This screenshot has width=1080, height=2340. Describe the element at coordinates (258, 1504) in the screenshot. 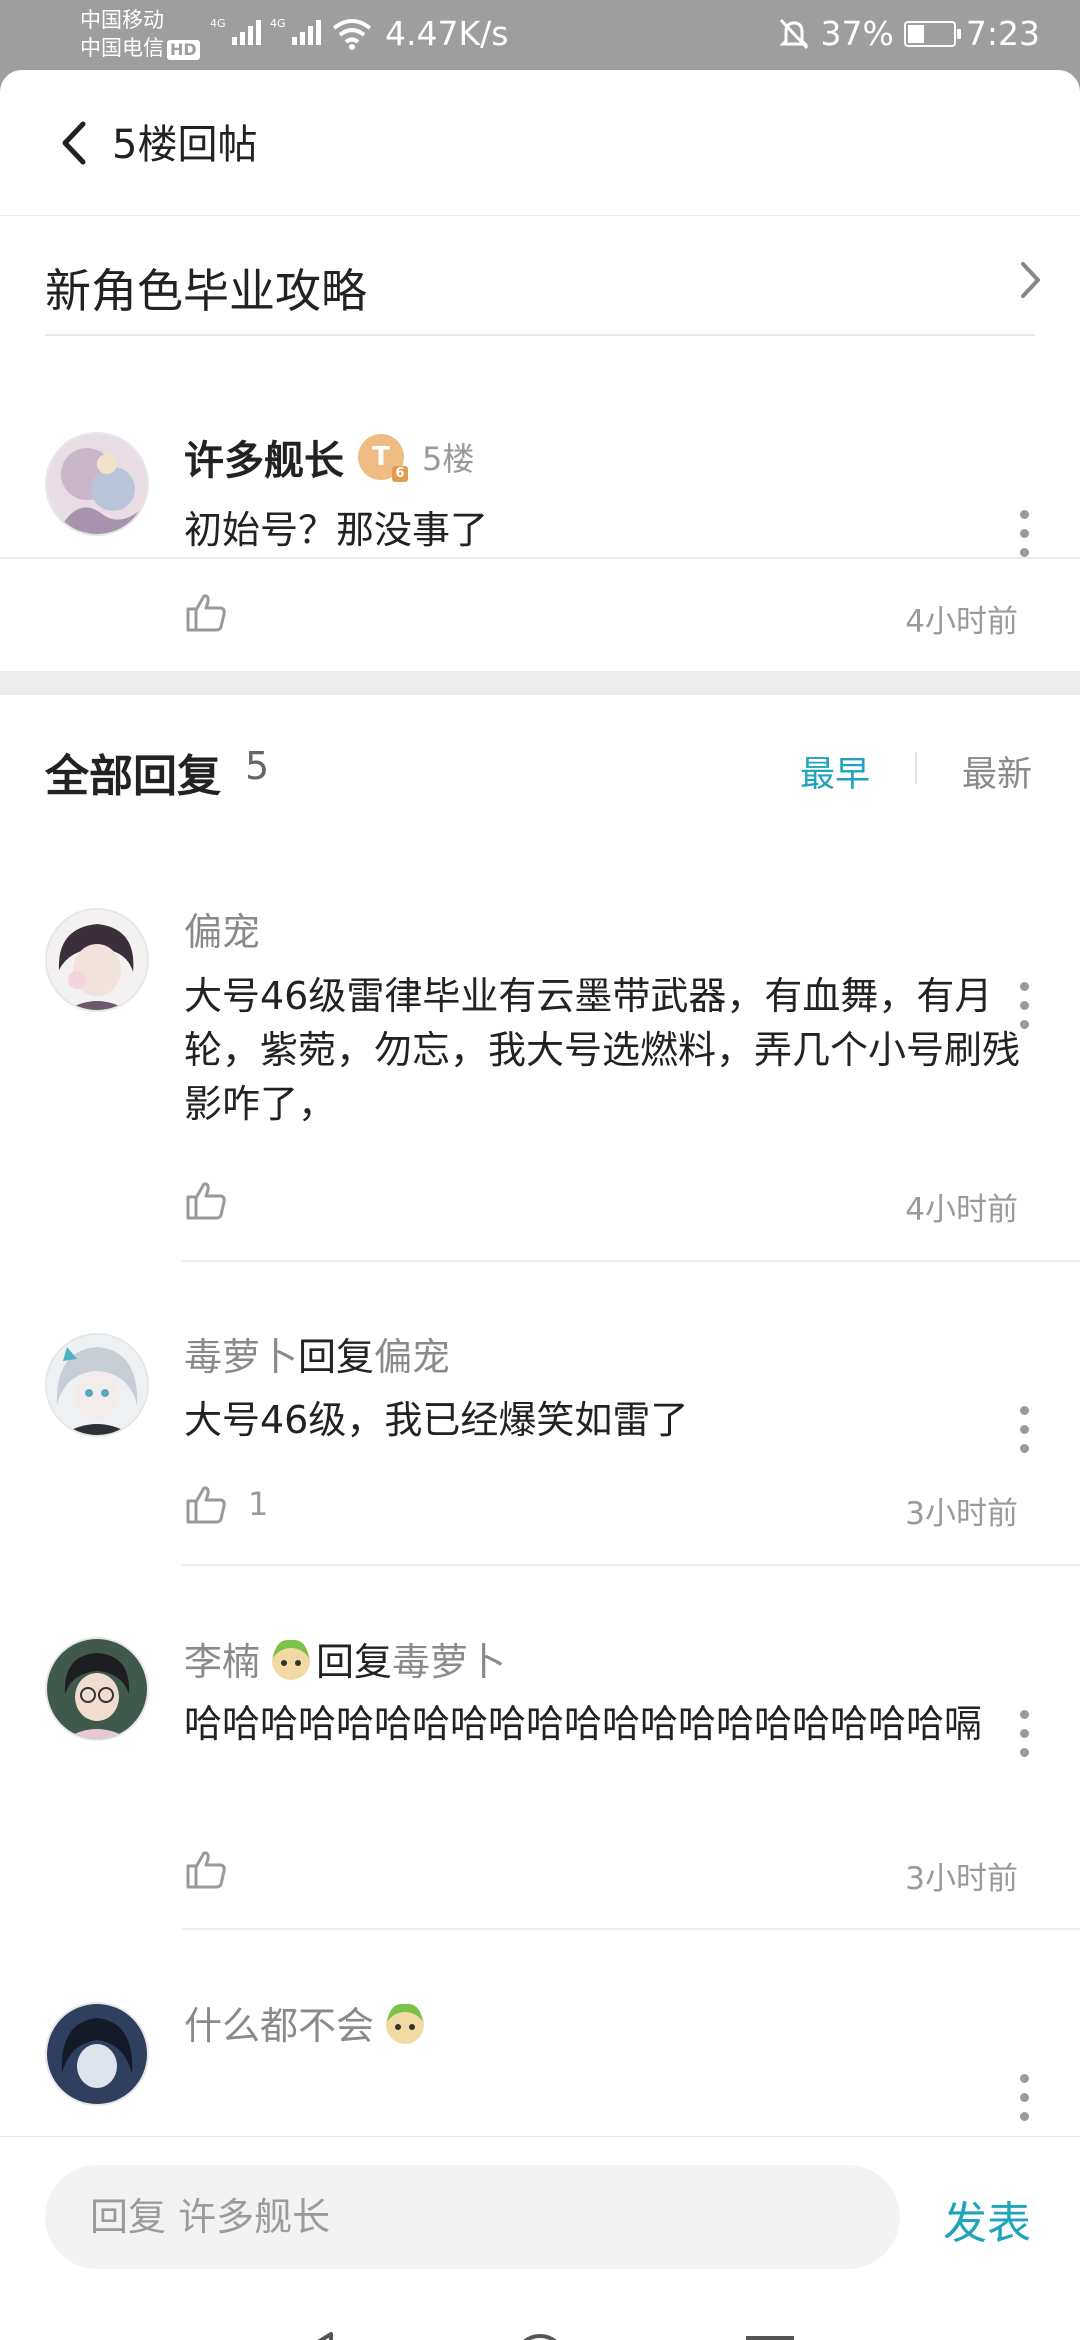

I see `like-count: 1` at that location.